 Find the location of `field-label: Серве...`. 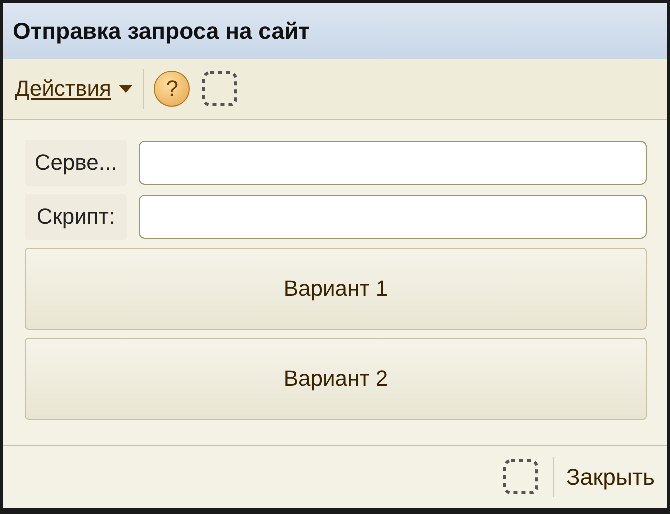

field-label: Серве... is located at coordinates (76, 163).